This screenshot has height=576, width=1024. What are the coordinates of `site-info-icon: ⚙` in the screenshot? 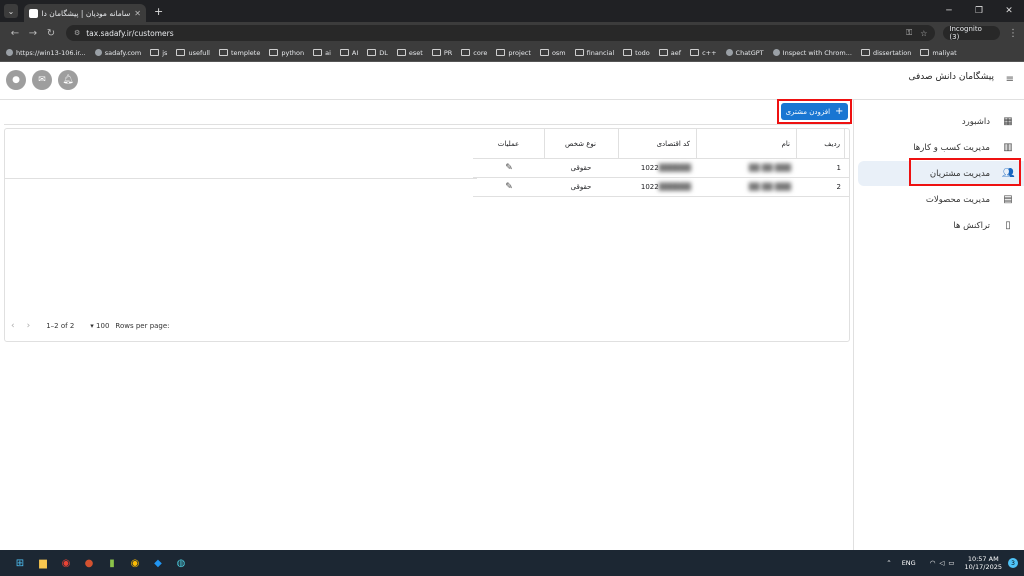 It's located at (77, 33).